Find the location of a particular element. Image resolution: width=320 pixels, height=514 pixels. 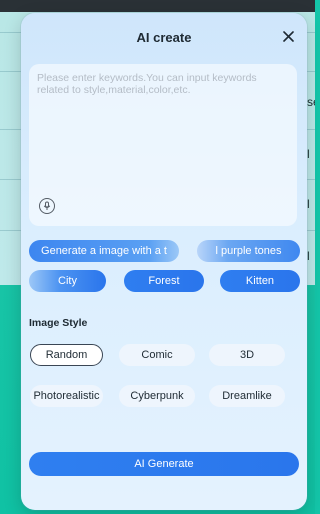

style-option-comic: Comic is located at coordinates (157, 355).